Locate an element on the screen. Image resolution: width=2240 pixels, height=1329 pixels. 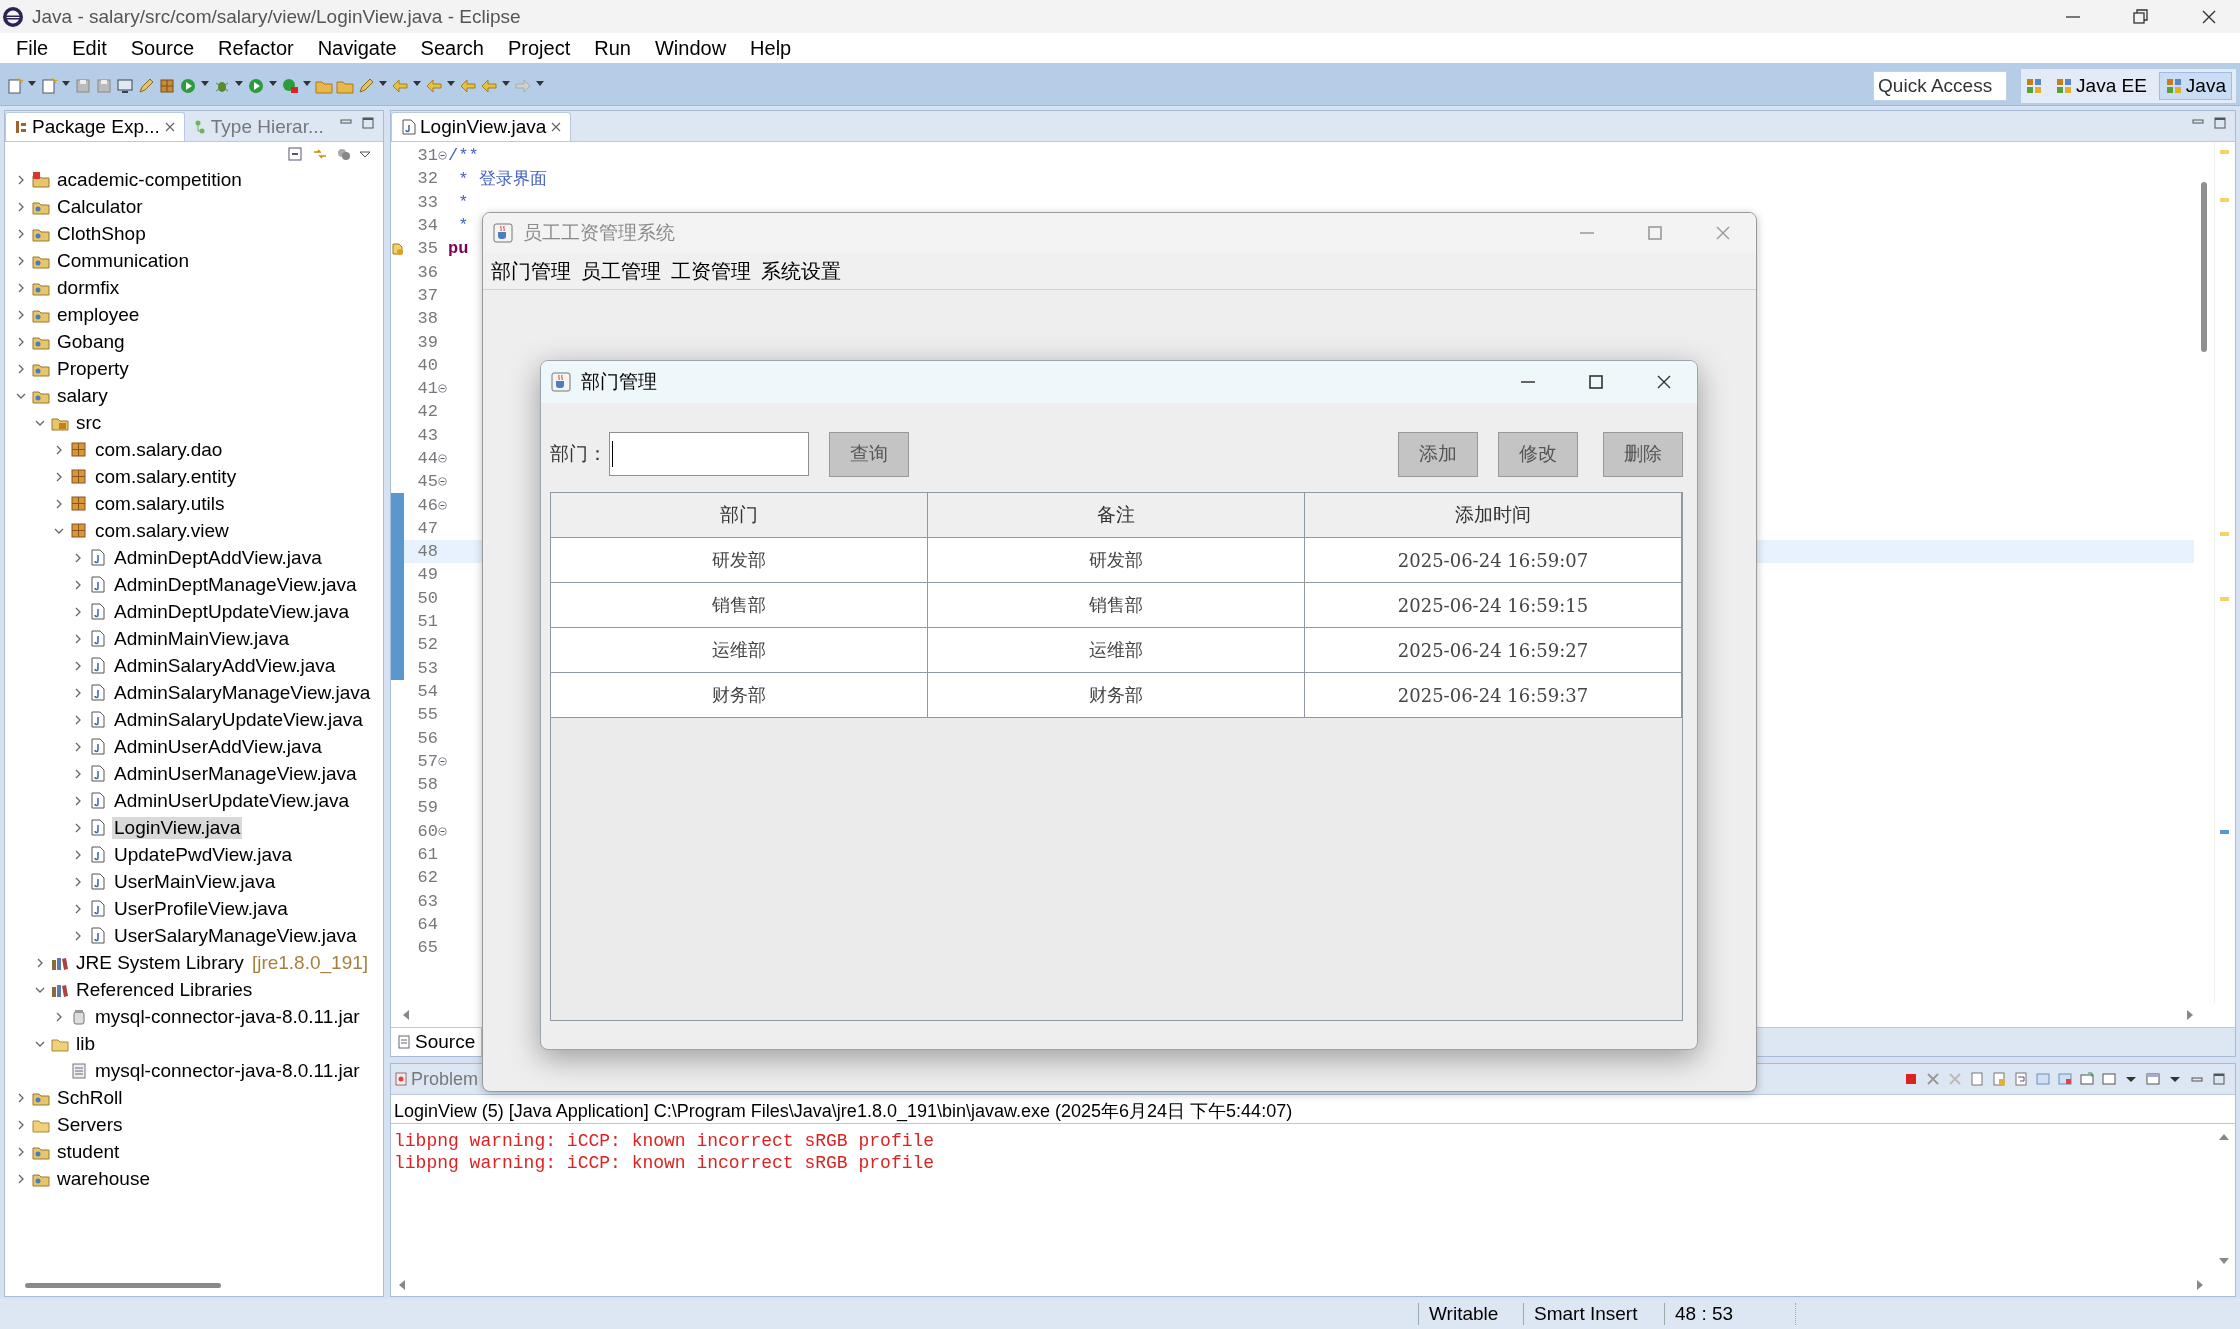
menu-item: Run is located at coordinates (612, 48).